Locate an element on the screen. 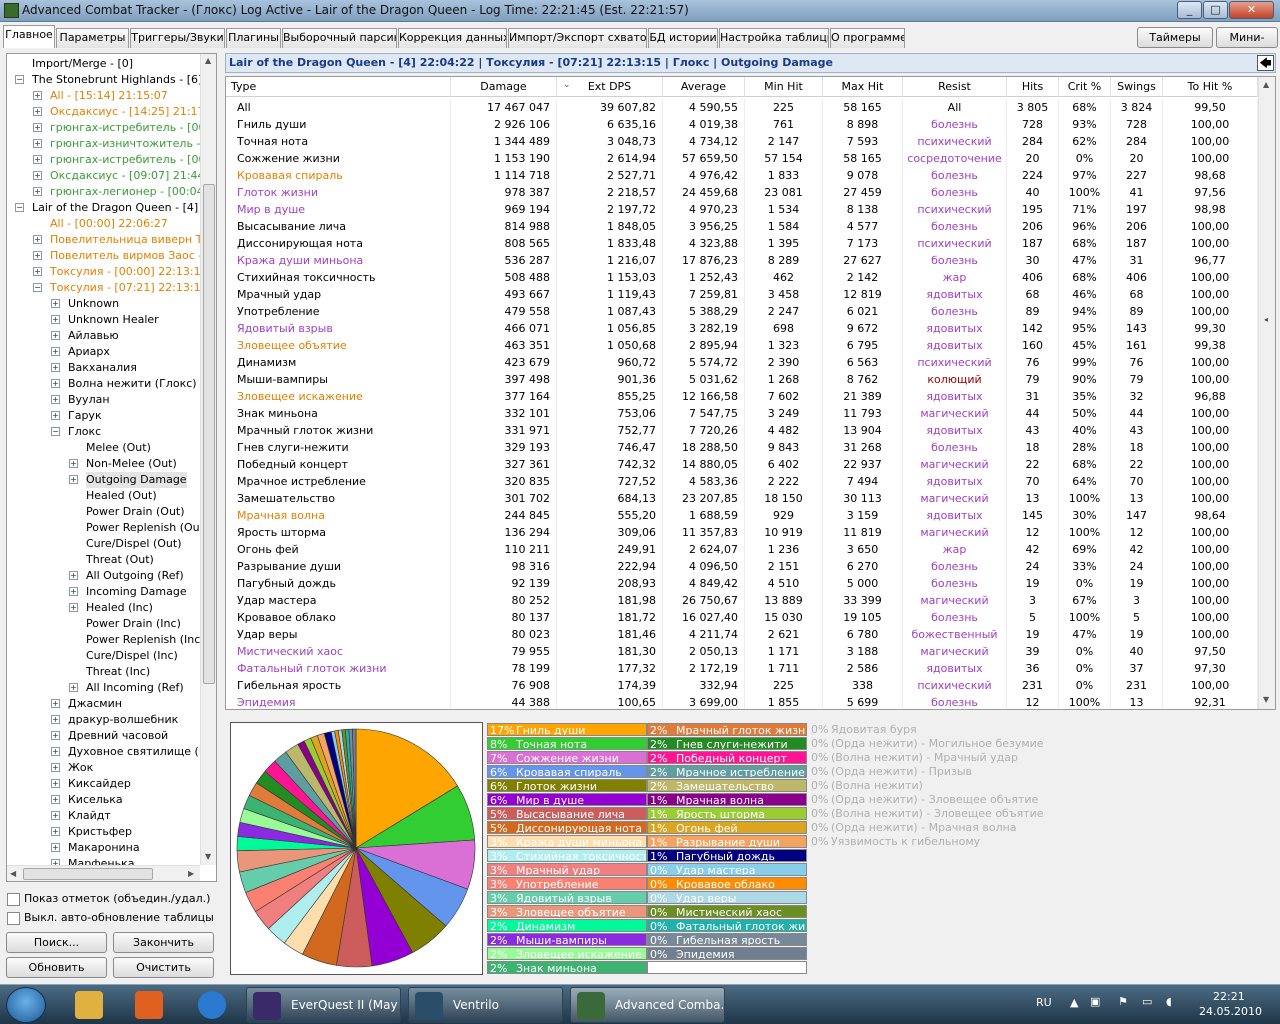 The height and width of the screenshot is (1024, 1280). row-type-cell: Гнев слуги-нежити is located at coordinates (338, 447).